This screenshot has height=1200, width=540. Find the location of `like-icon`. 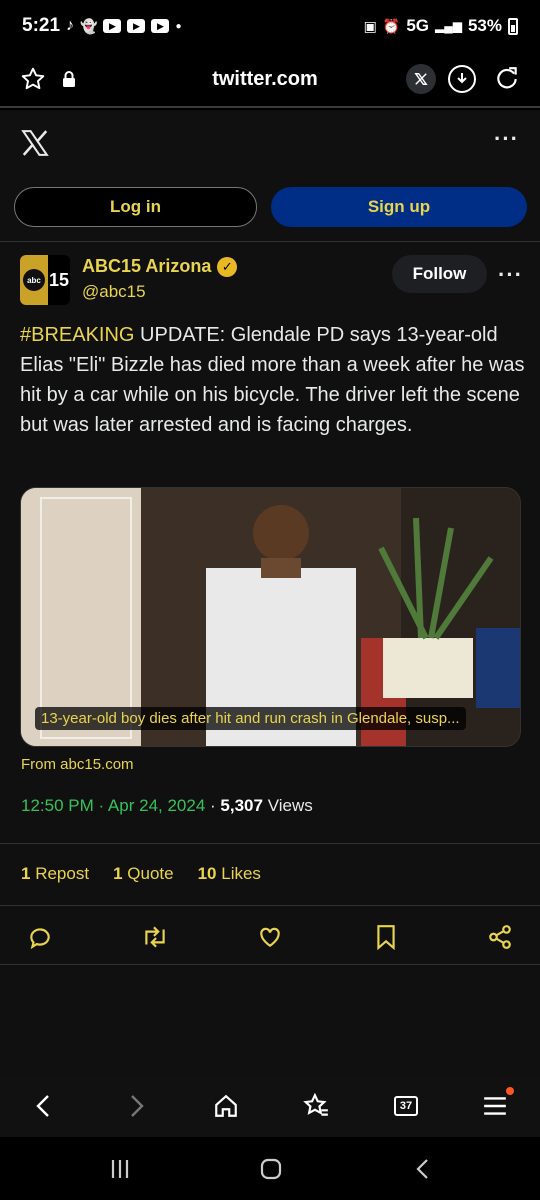

like-icon is located at coordinates (270, 937).